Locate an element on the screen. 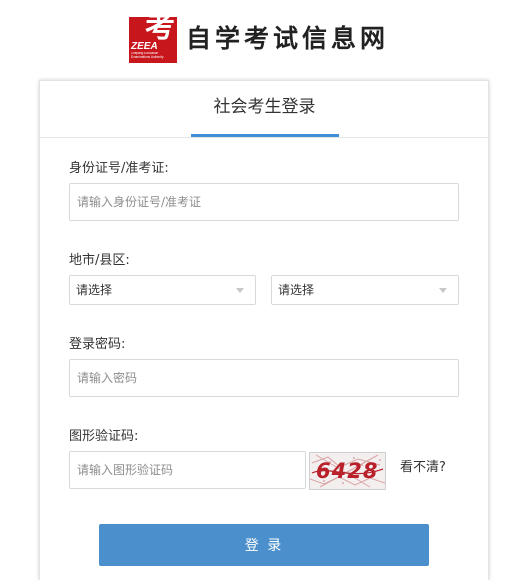 The width and height of the screenshot is (516, 580). password-input is located at coordinates (264, 378).